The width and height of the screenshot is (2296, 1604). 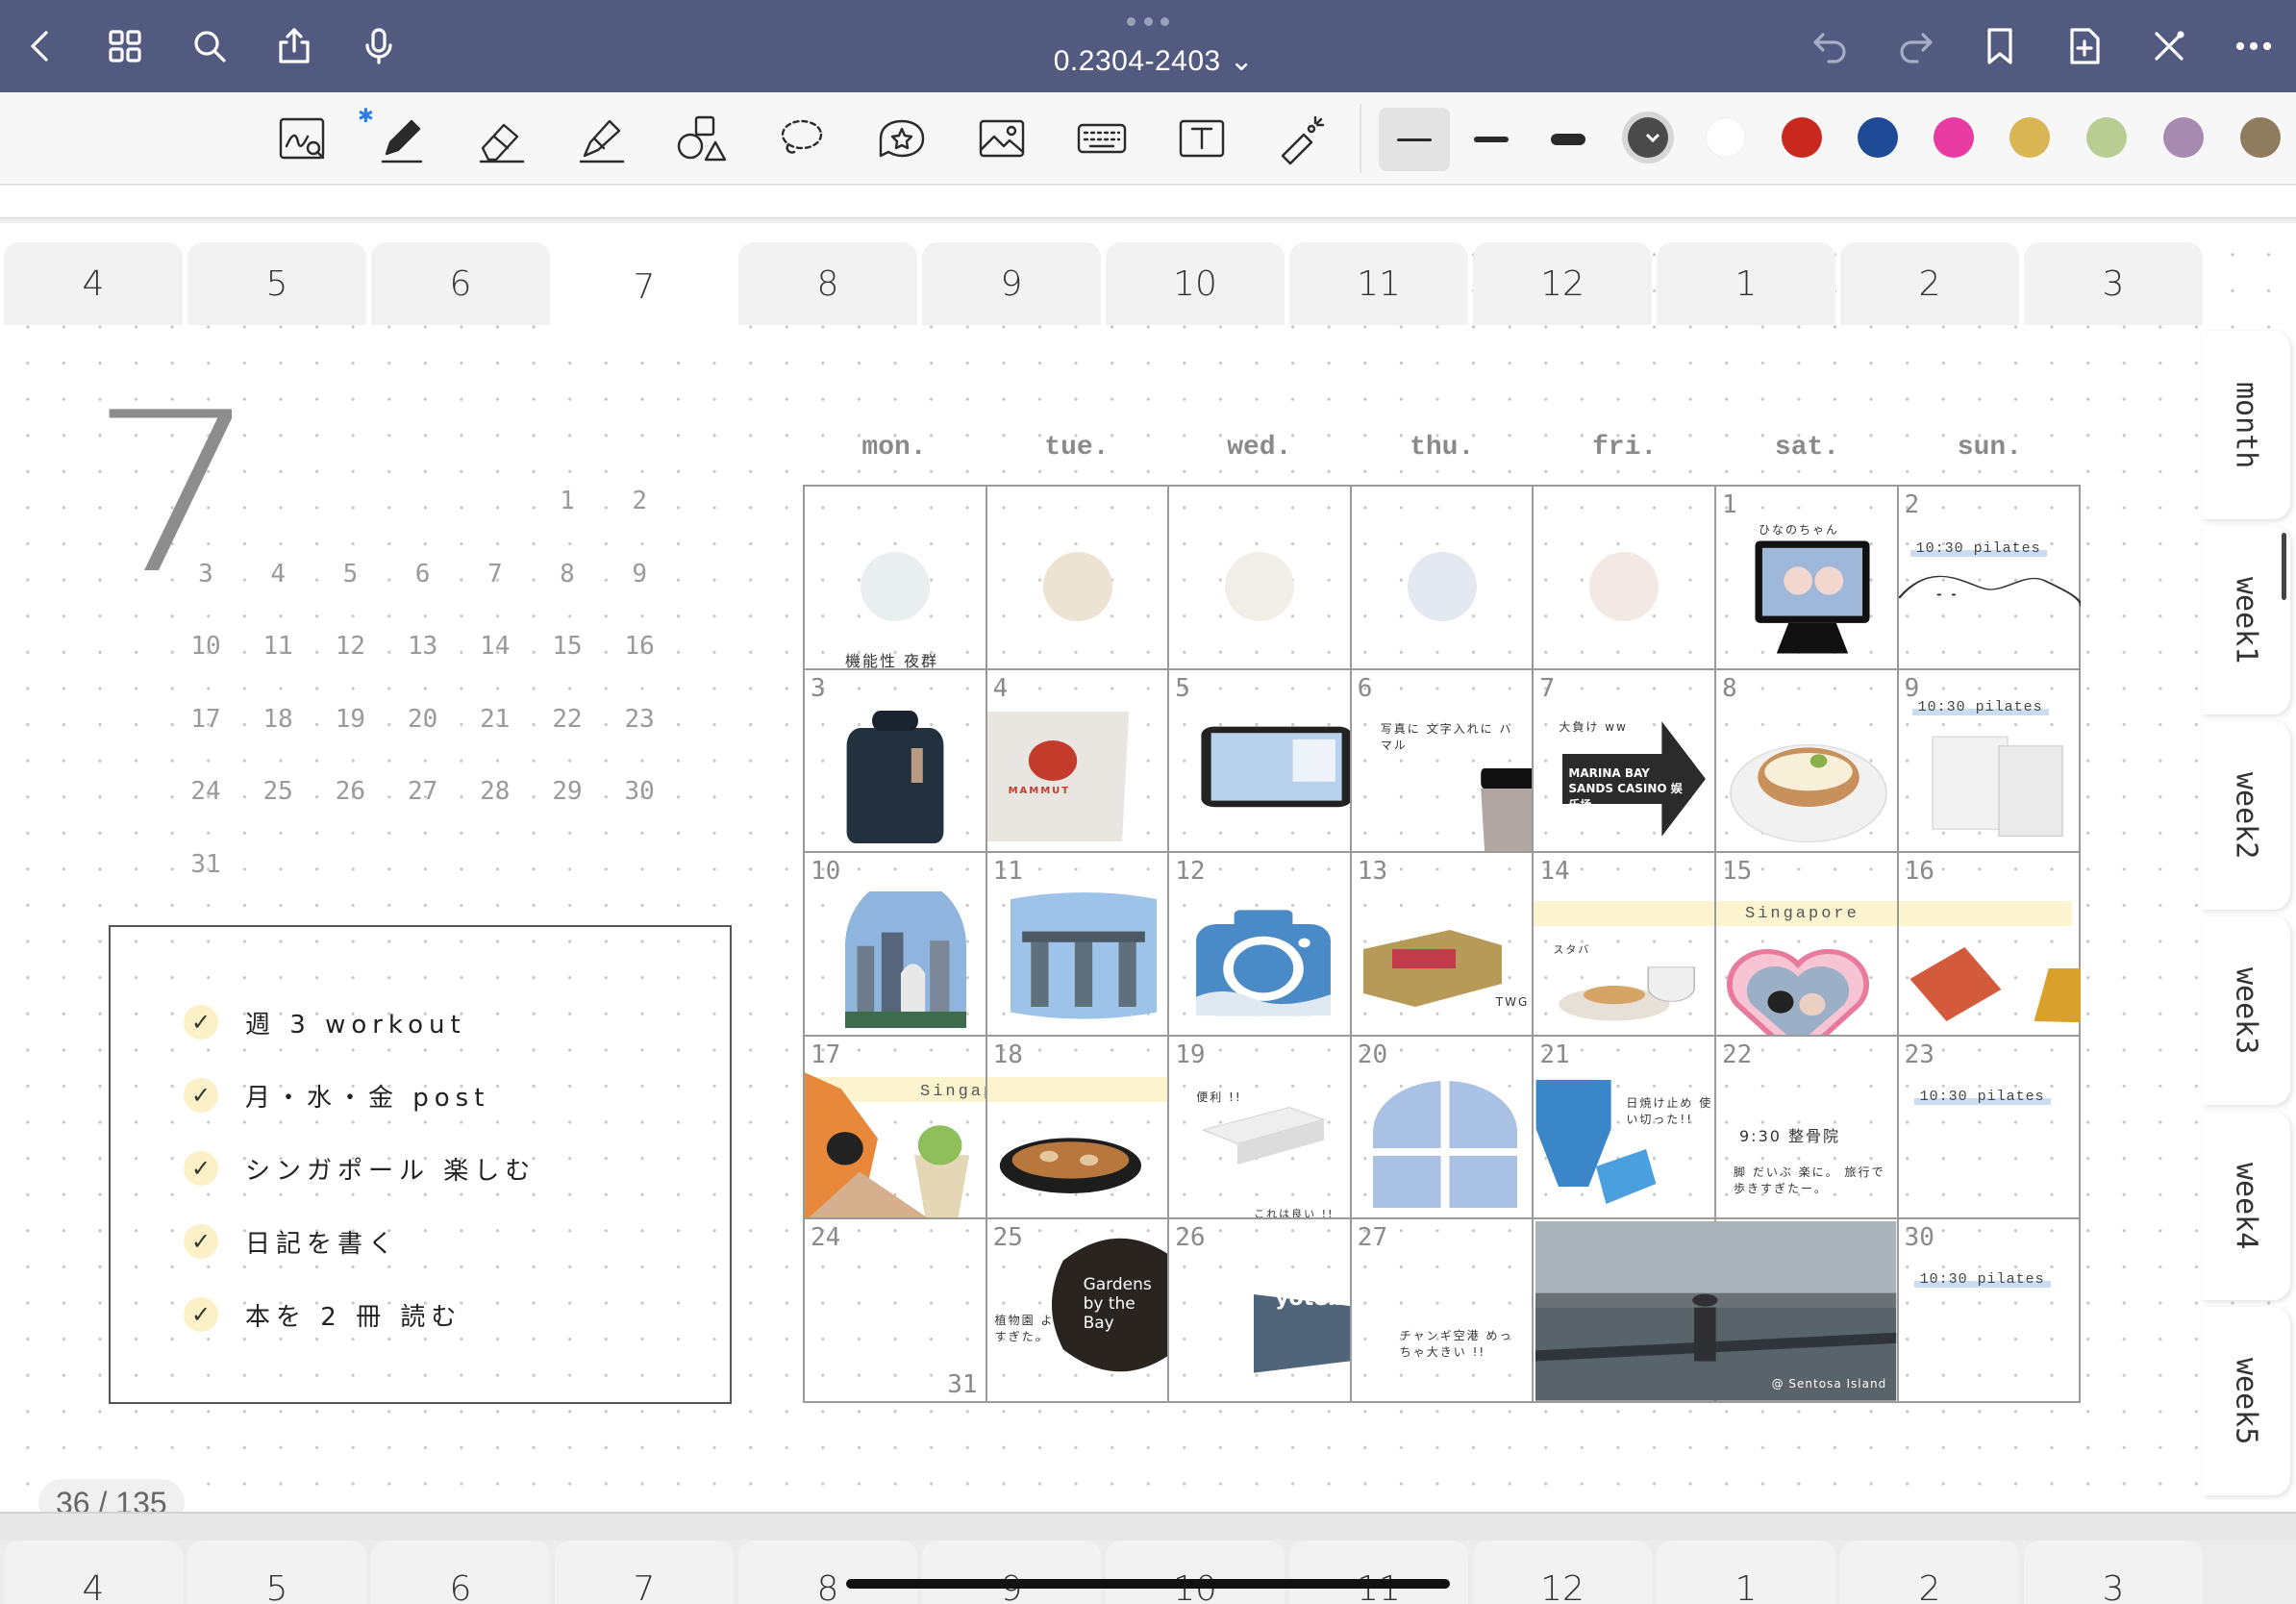 I want to click on redo-icon, so click(x=1915, y=46).